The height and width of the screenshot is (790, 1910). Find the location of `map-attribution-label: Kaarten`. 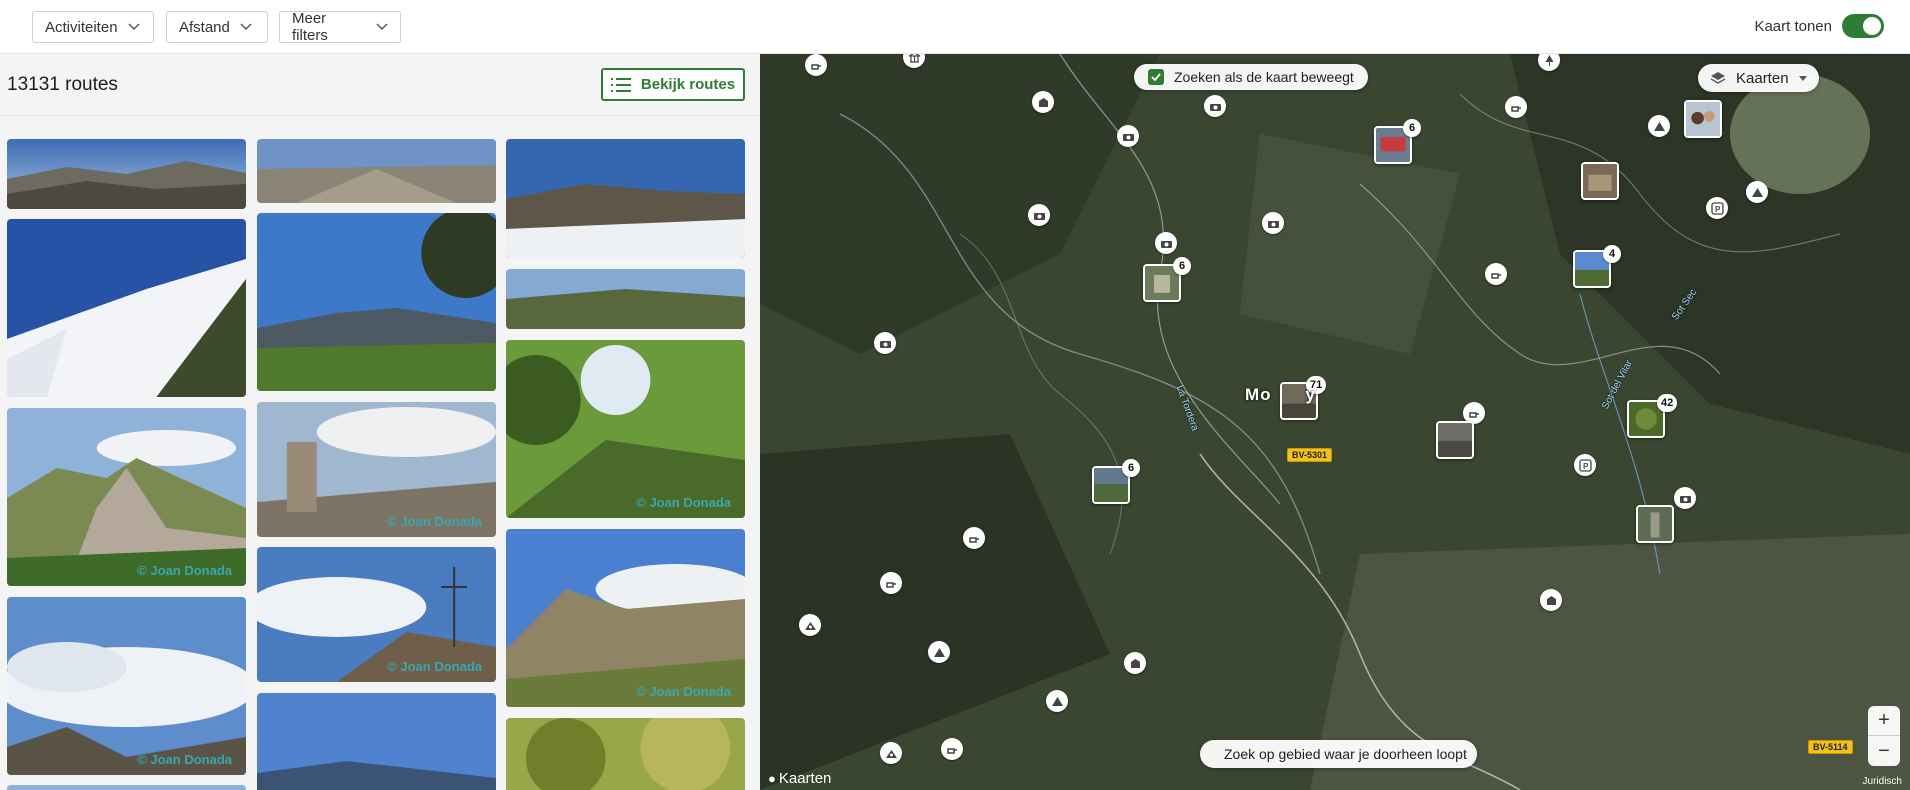

map-attribution-label: Kaarten is located at coordinates (805, 778).